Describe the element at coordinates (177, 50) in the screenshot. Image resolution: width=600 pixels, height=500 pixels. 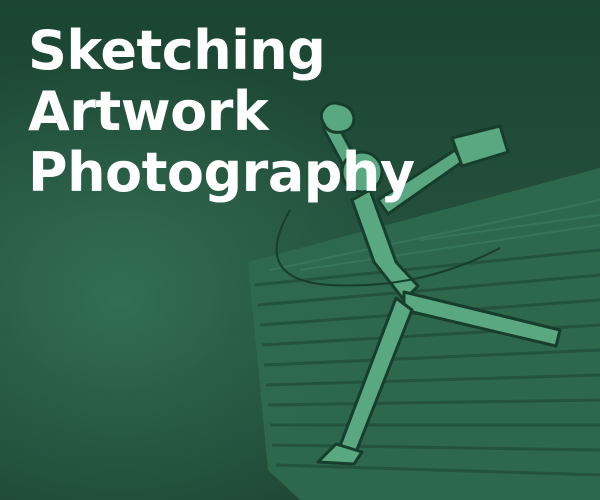
I see `title-line-sketching: Sketching` at that location.